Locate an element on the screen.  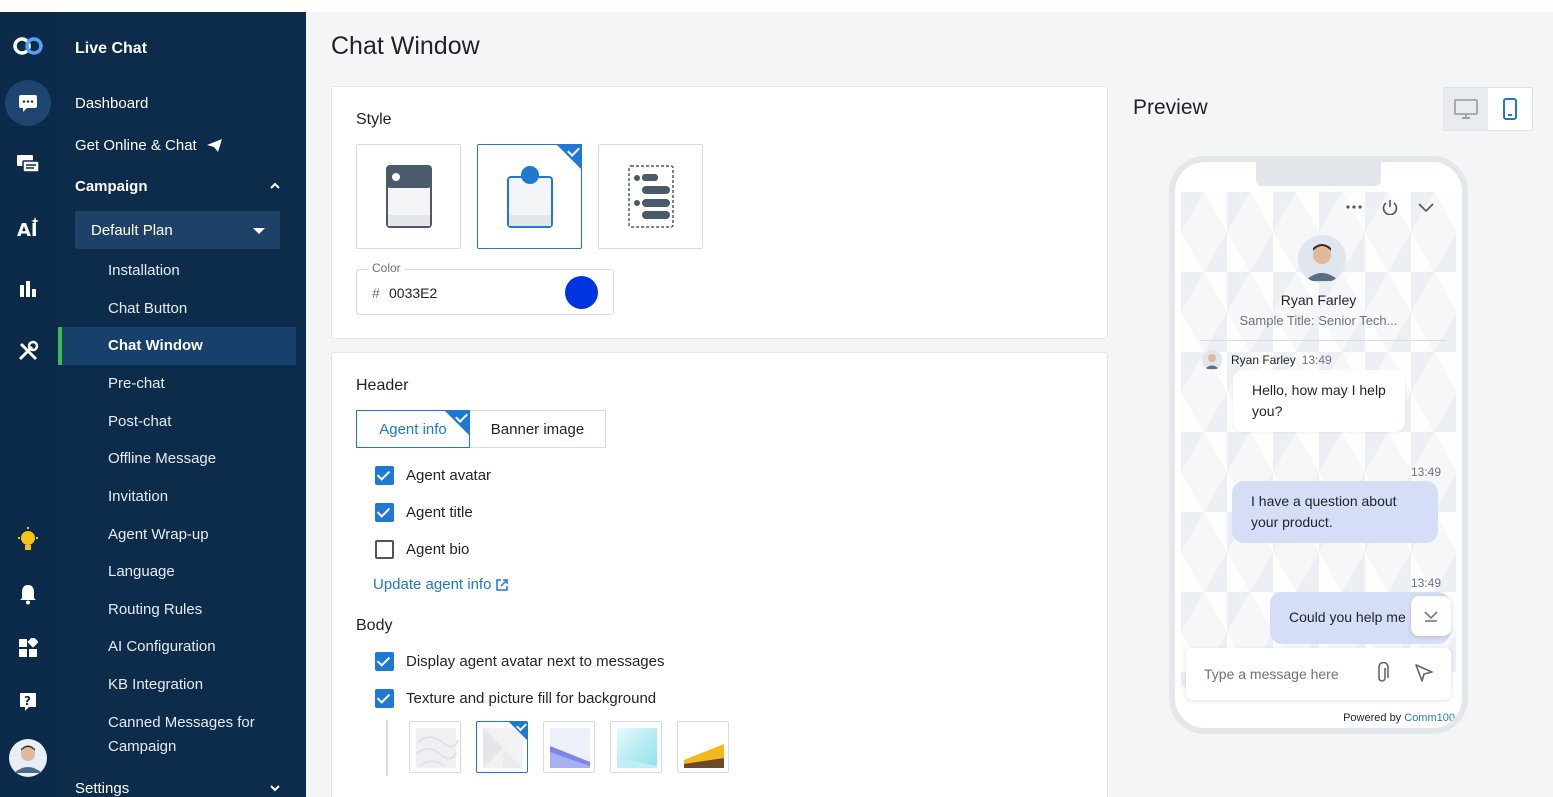
texture-cyan-thumb is located at coordinates (637, 748).